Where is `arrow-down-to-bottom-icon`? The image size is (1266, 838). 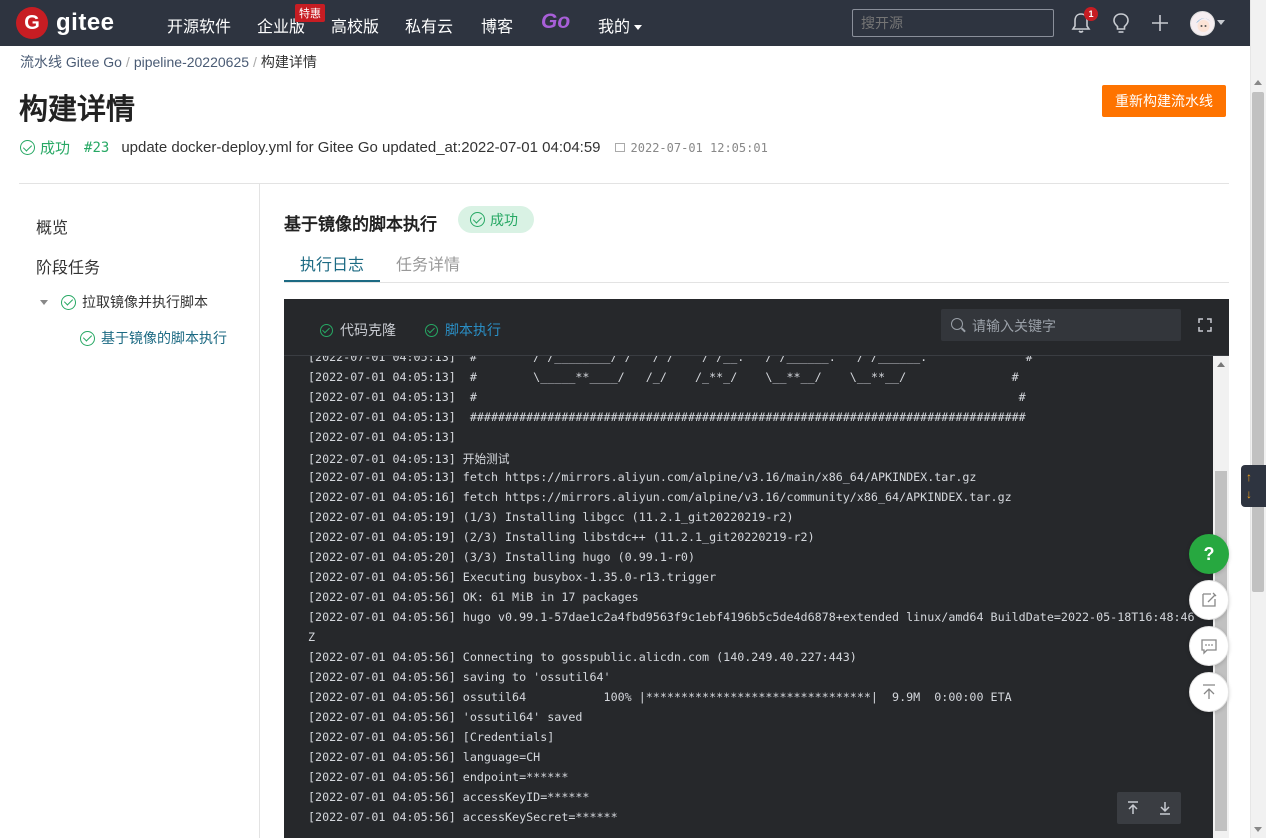
arrow-down-to-bottom-icon is located at coordinates (1165, 808).